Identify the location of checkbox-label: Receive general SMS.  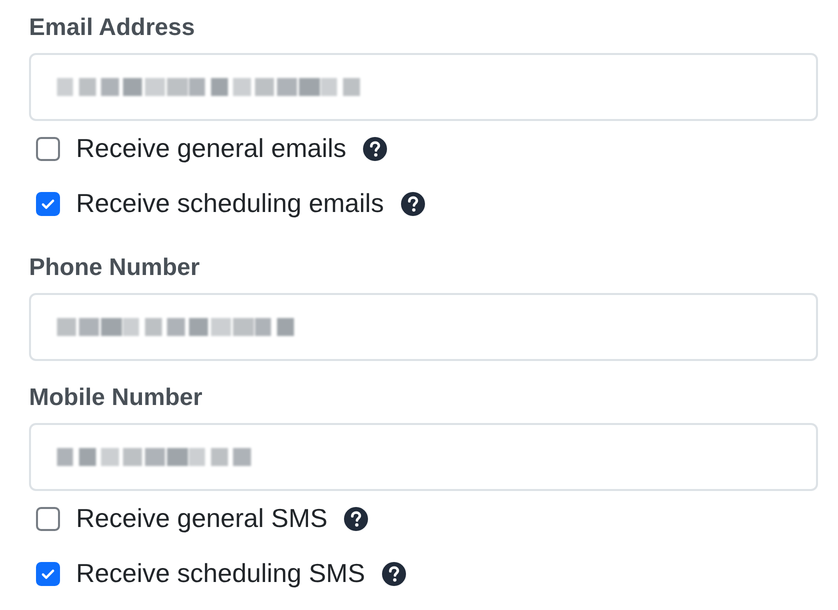
(202, 518).